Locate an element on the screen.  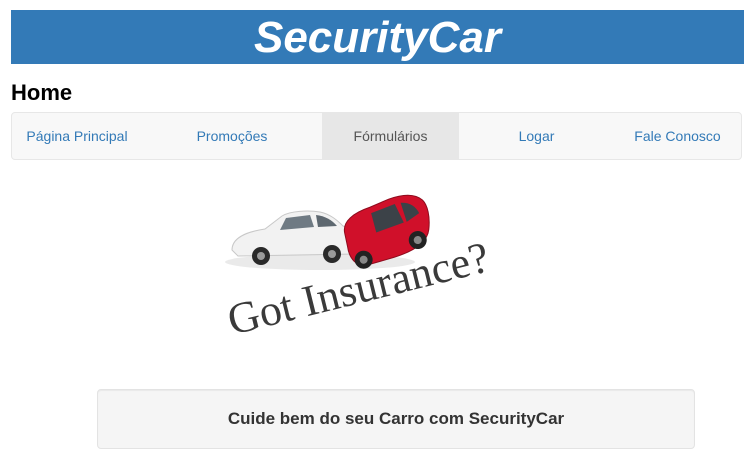
nav-item-pagina-principal: Página Principal is located at coordinates (77, 136).